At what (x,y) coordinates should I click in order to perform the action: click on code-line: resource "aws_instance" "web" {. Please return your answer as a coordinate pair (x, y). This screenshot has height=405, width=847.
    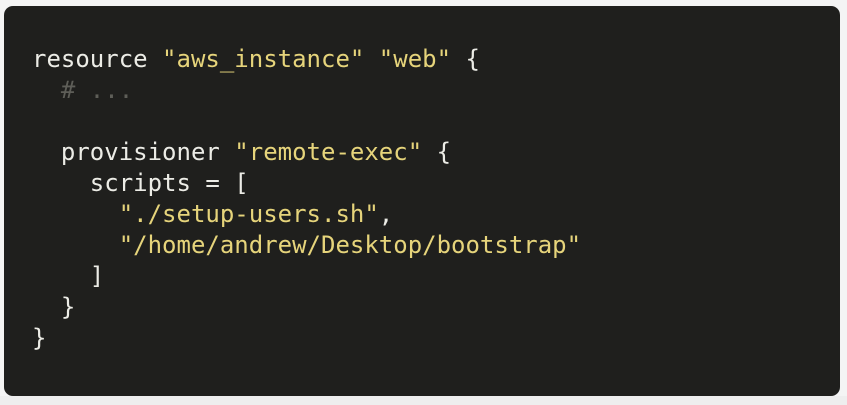
    Looking at the image, I should click on (306, 59).